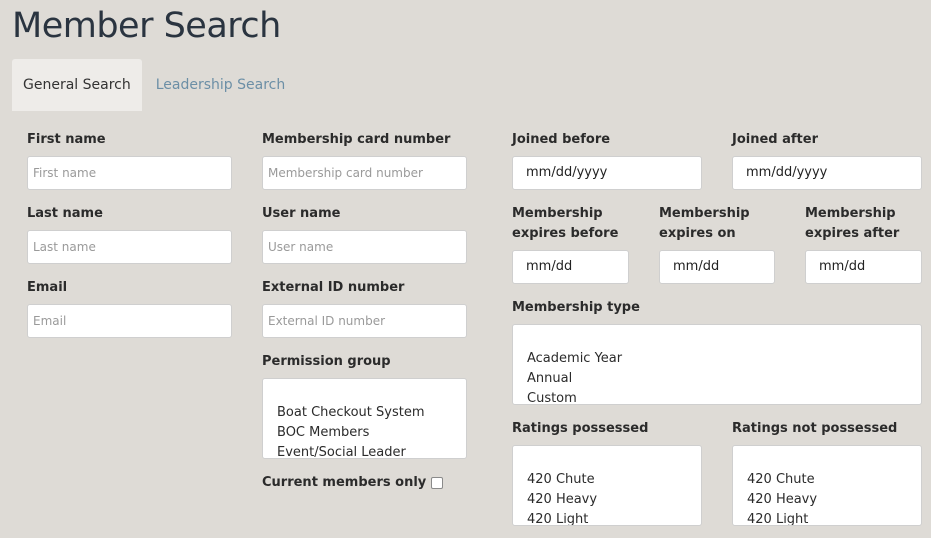 The height and width of the screenshot is (538, 931). I want to click on ratings-not-possessed-select: 420 Chute 420 Heavy 420 Light, so click(827, 485).